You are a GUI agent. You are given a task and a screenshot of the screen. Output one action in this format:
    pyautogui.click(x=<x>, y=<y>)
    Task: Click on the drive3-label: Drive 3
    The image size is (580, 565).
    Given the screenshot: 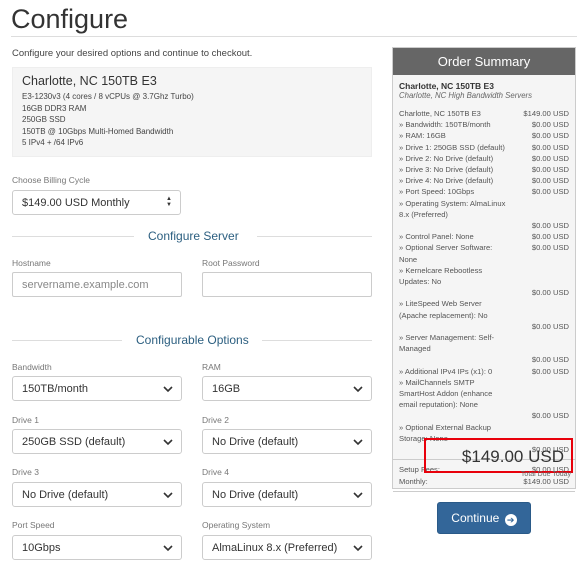 What is the action you would take?
    pyautogui.click(x=25, y=472)
    